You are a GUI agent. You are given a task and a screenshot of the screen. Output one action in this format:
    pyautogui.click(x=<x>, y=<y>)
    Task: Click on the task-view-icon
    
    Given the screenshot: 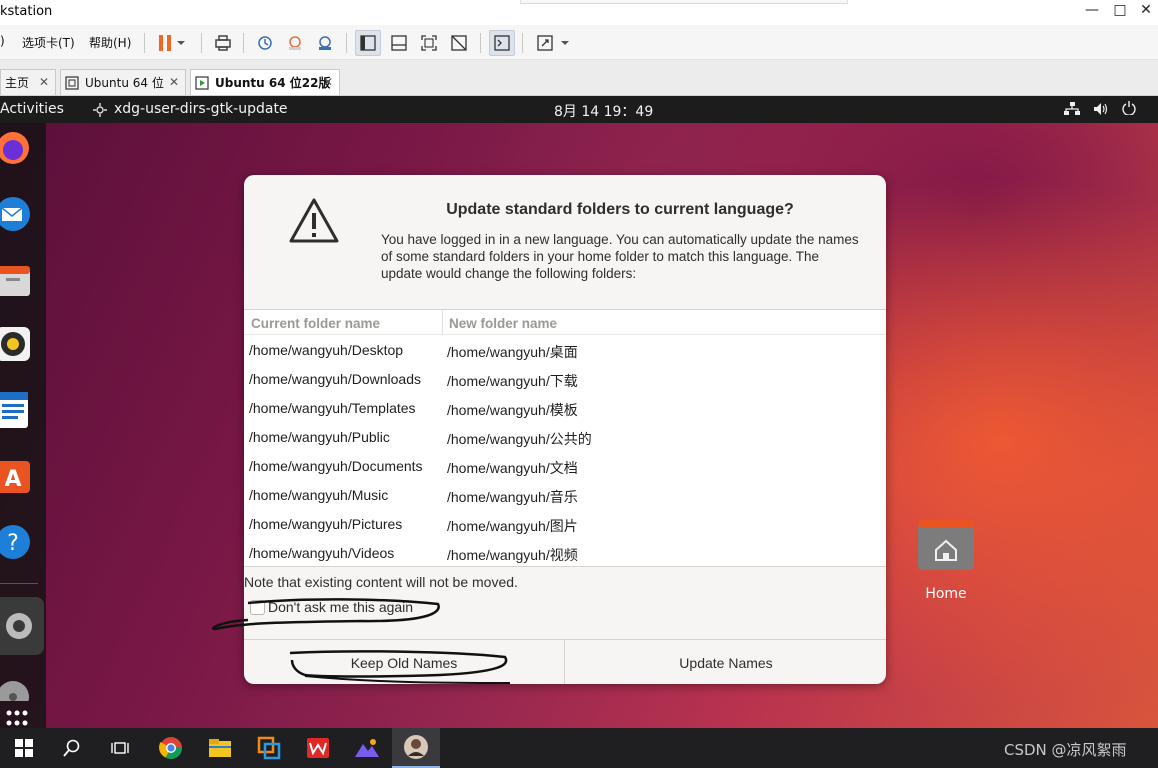 What is the action you would take?
    pyautogui.click(x=120, y=748)
    